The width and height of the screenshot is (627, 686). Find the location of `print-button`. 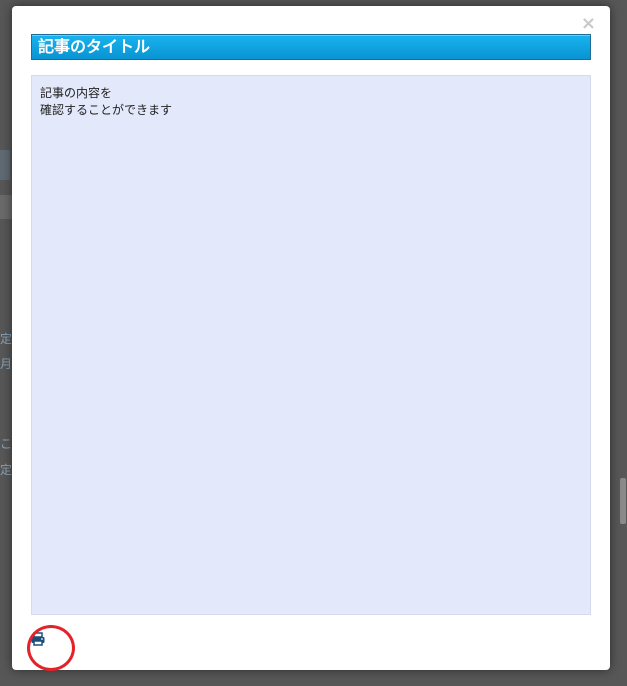

print-button is located at coordinates (38, 639).